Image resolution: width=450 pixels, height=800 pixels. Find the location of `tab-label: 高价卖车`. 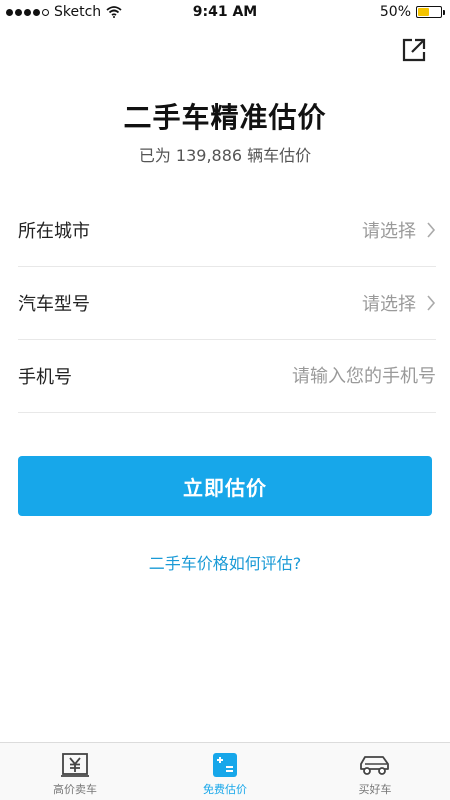

tab-label: 高价卖车 is located at coordinates (75, 789).